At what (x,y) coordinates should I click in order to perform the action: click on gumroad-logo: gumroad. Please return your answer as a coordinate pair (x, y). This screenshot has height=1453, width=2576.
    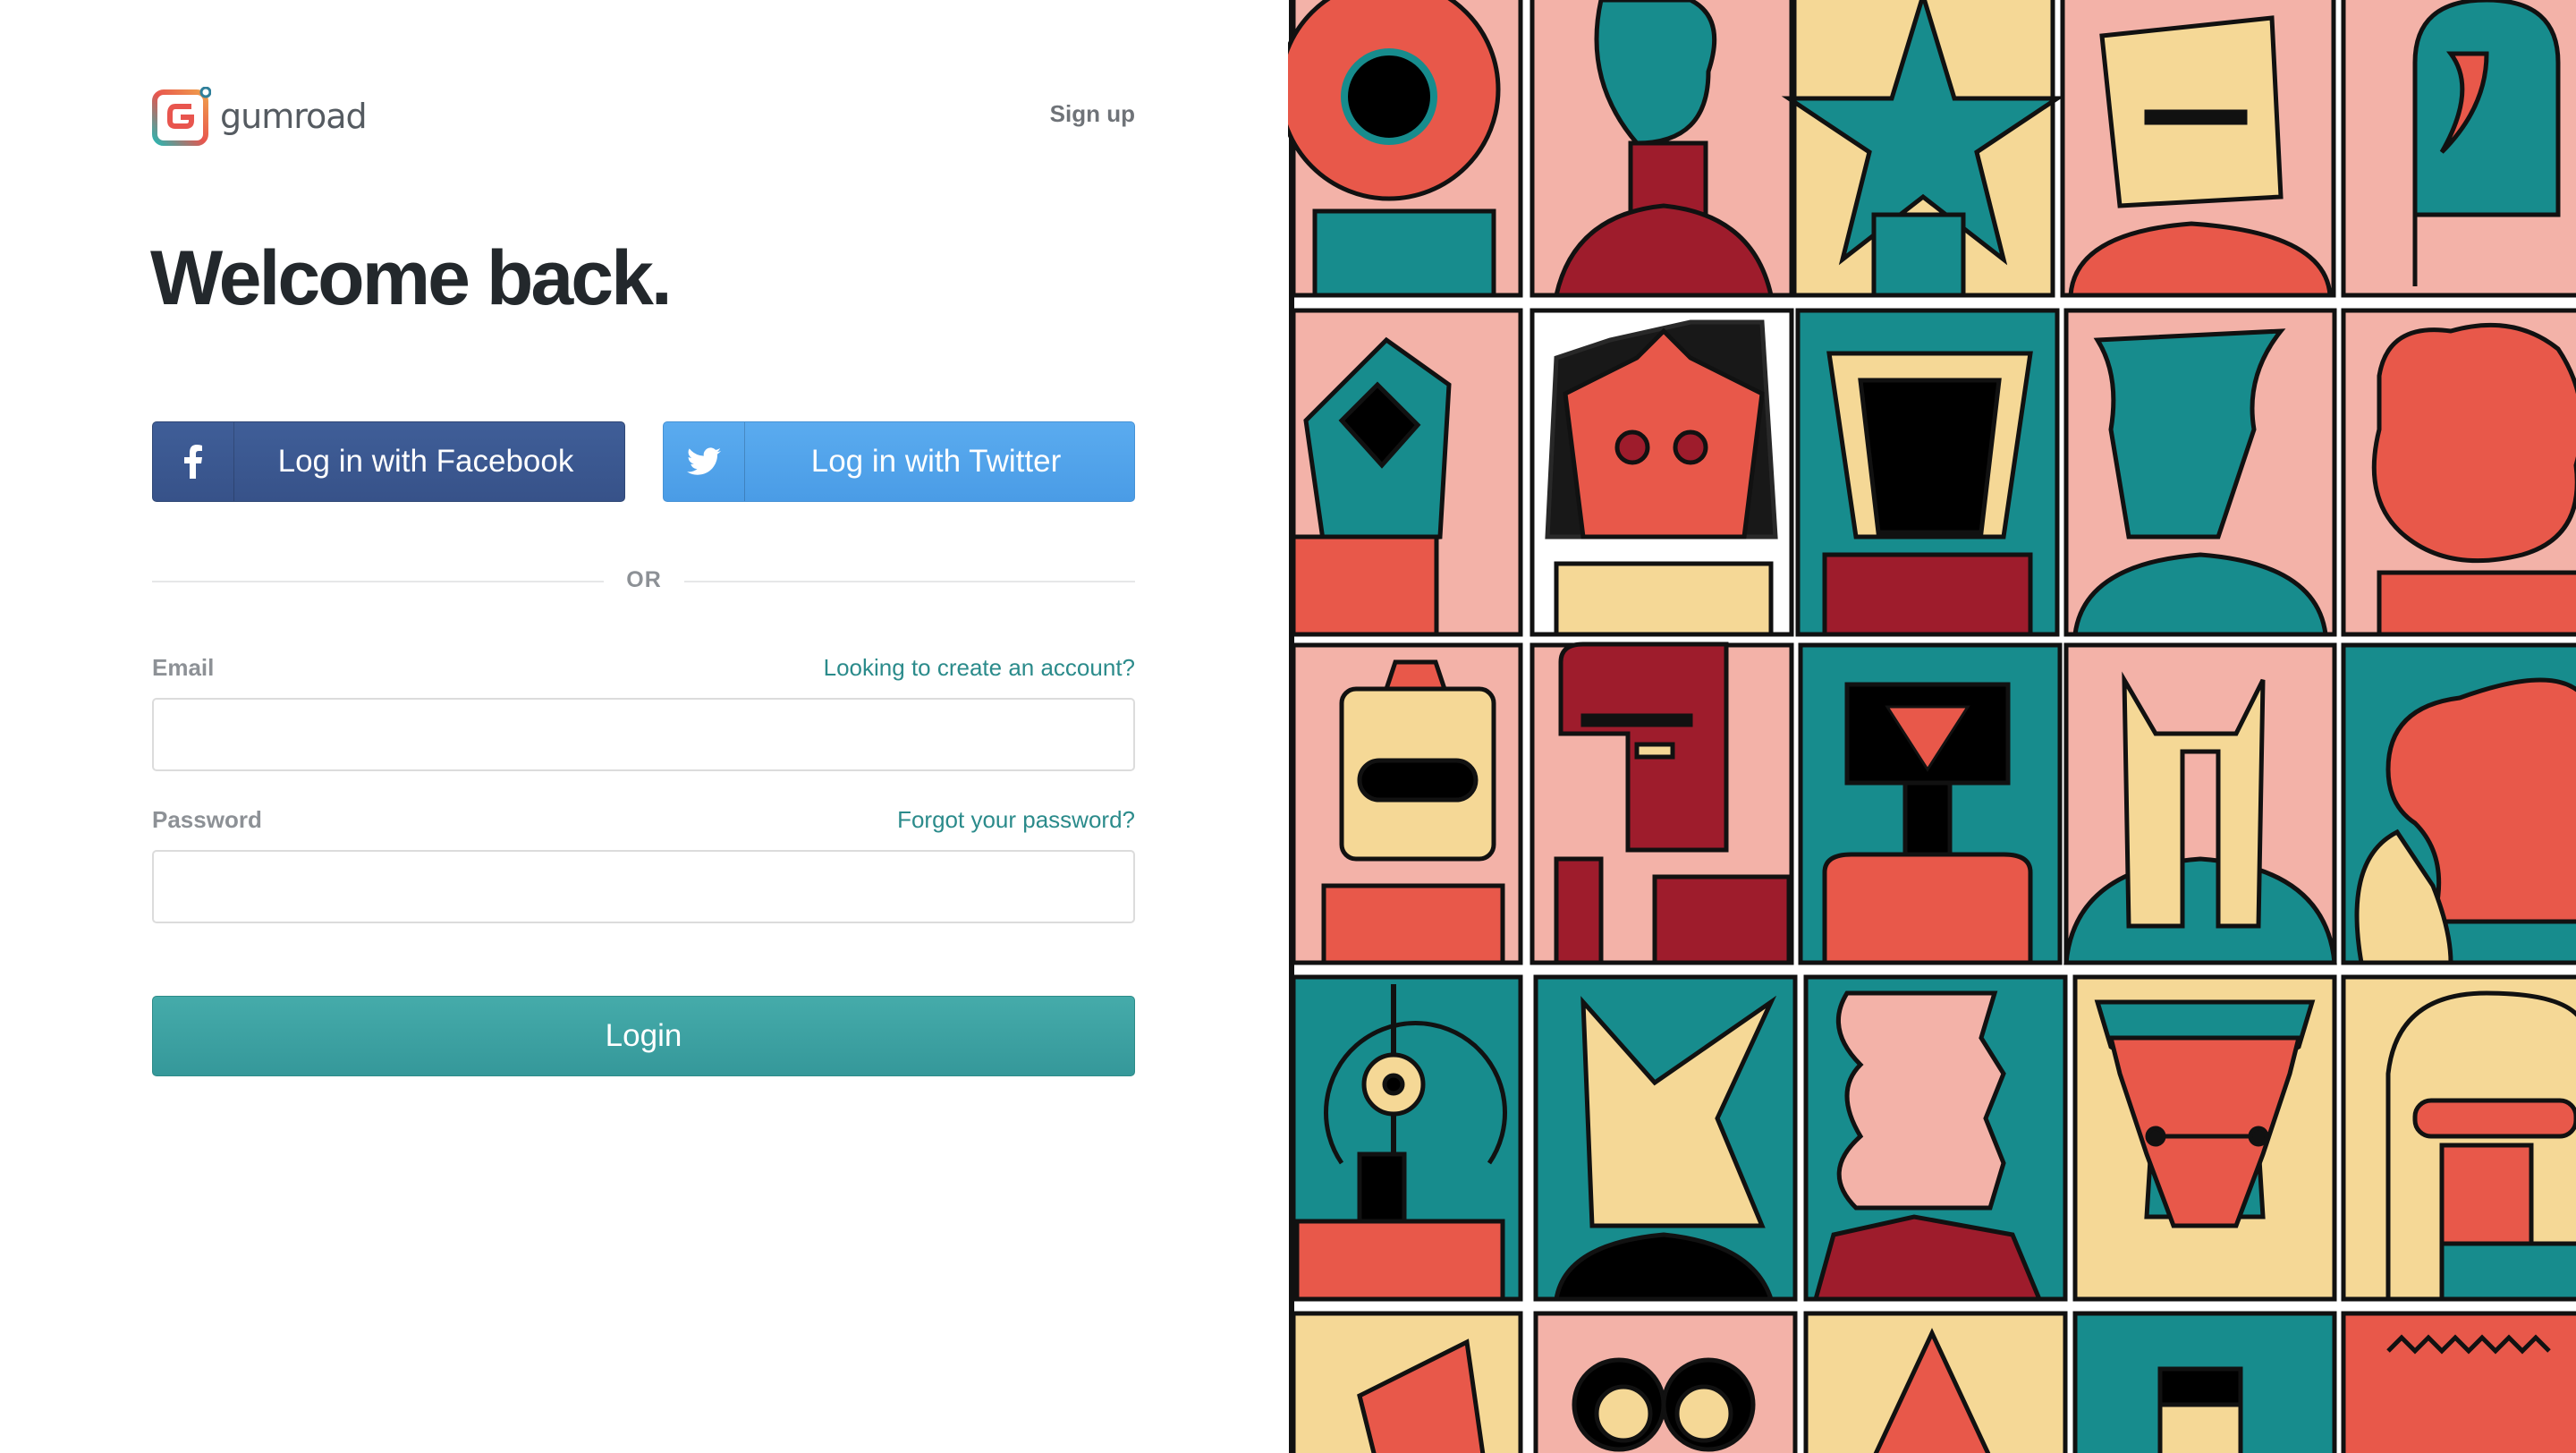
    Looking at the image, I should click on (260, 116).